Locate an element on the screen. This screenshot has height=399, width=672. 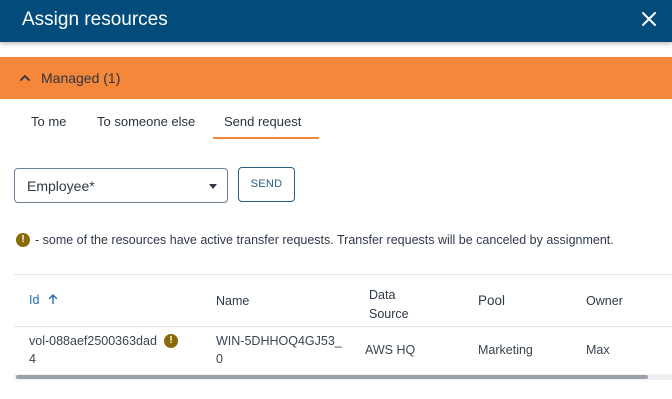
send-button: SEND is located at coordinates (266, 184).